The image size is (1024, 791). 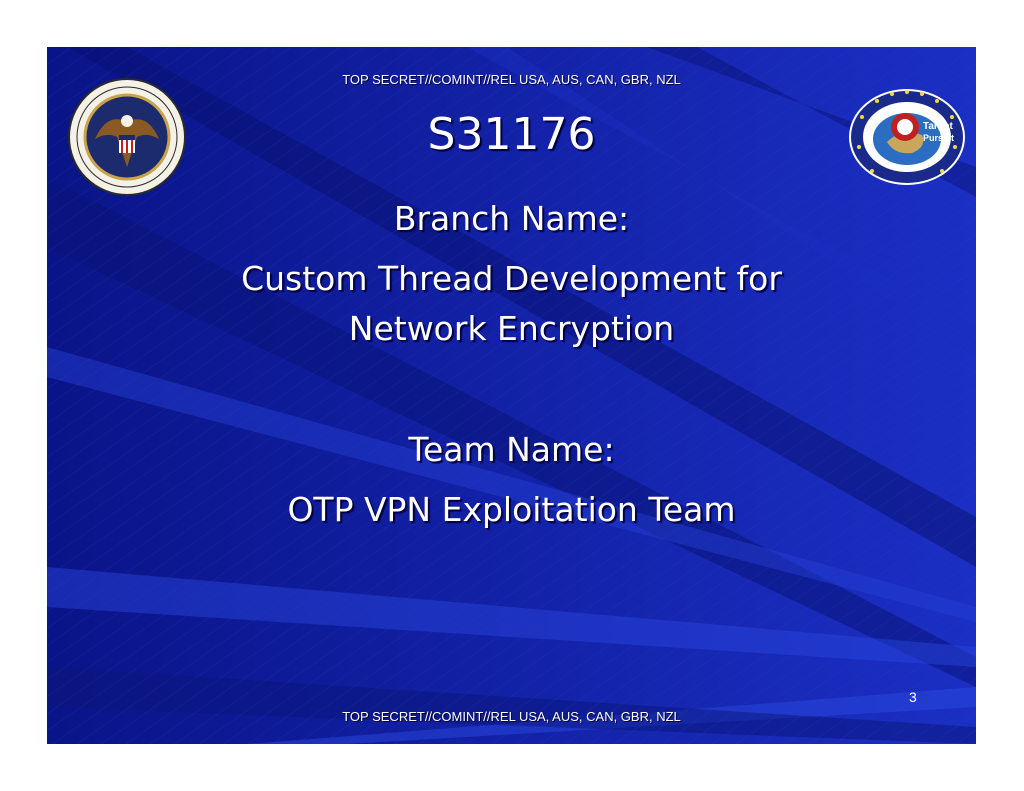 What do you see at coordinates (511, 509) in the screenshot?
I see `team-name: OTP VPN Exploitation Team` at bounding box center [511, 509].